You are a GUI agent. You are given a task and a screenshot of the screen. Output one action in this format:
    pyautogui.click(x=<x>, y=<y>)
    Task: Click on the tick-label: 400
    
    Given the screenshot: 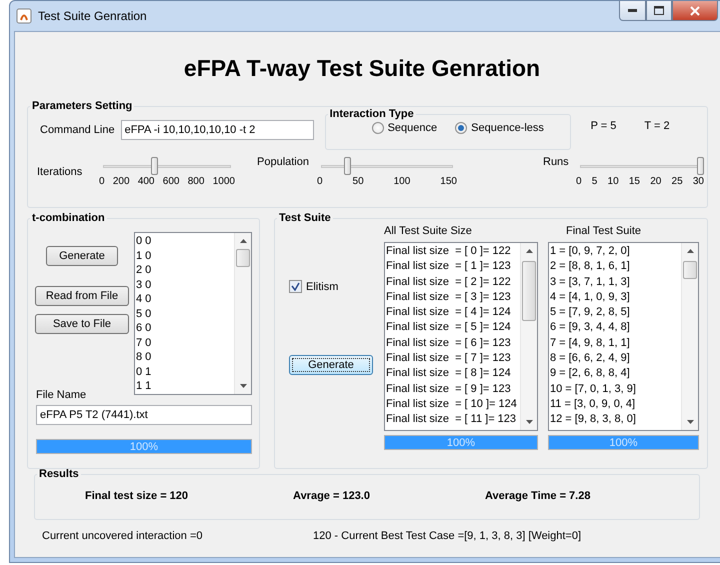 What is the action you would take?
    pyautogui.click(x=146, y=181)
    